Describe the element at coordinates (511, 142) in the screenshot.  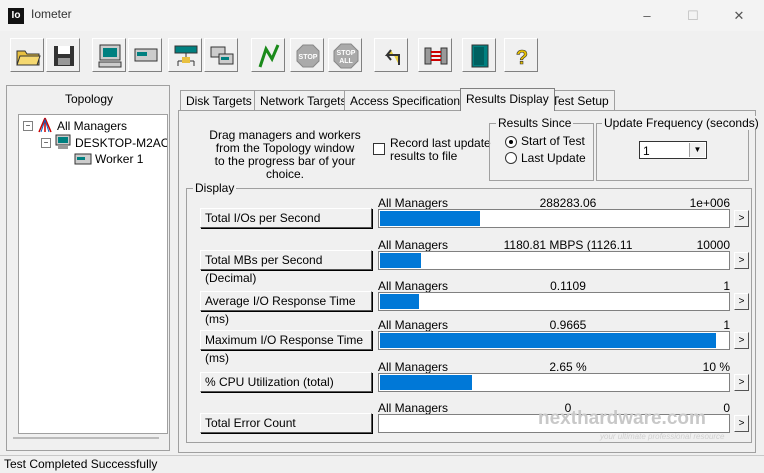
I see `radio-start-of-test` at that location.